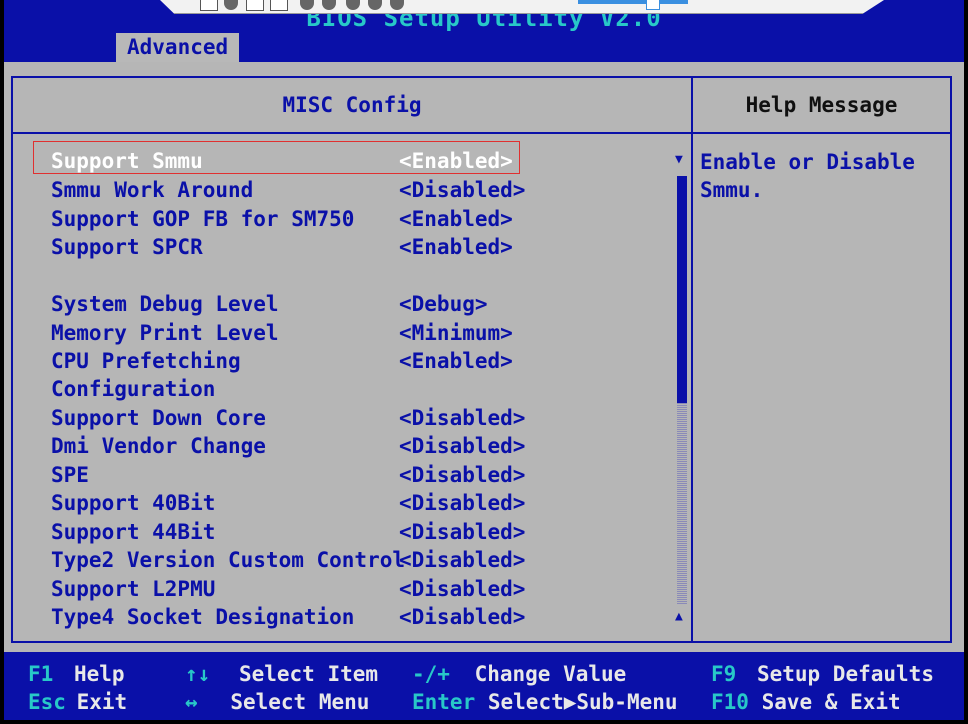  What do you see at coordinates (456, 333) in the screenshot?
I see `item-value: <Minimum>` at bounding box center [456, 333].